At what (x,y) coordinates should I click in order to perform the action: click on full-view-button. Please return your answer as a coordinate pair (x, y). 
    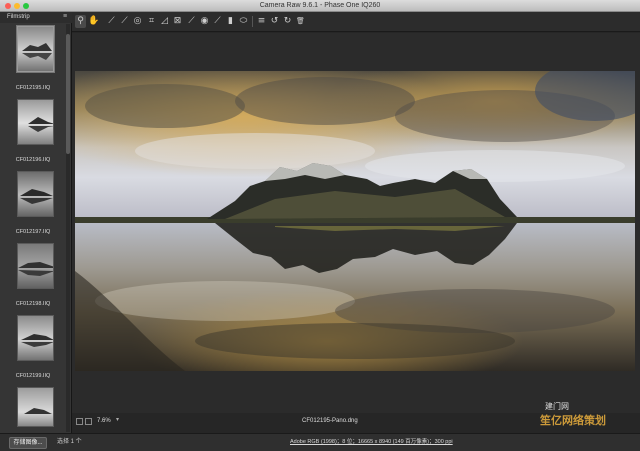
    Looking at the image, I should click on (88, 421).